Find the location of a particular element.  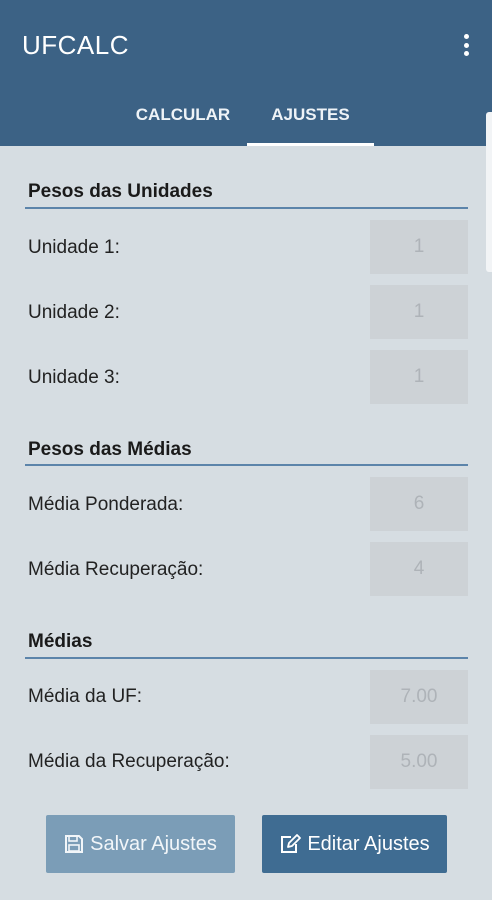

unidade-1-input: 1 is located at coordinates (419, 247).